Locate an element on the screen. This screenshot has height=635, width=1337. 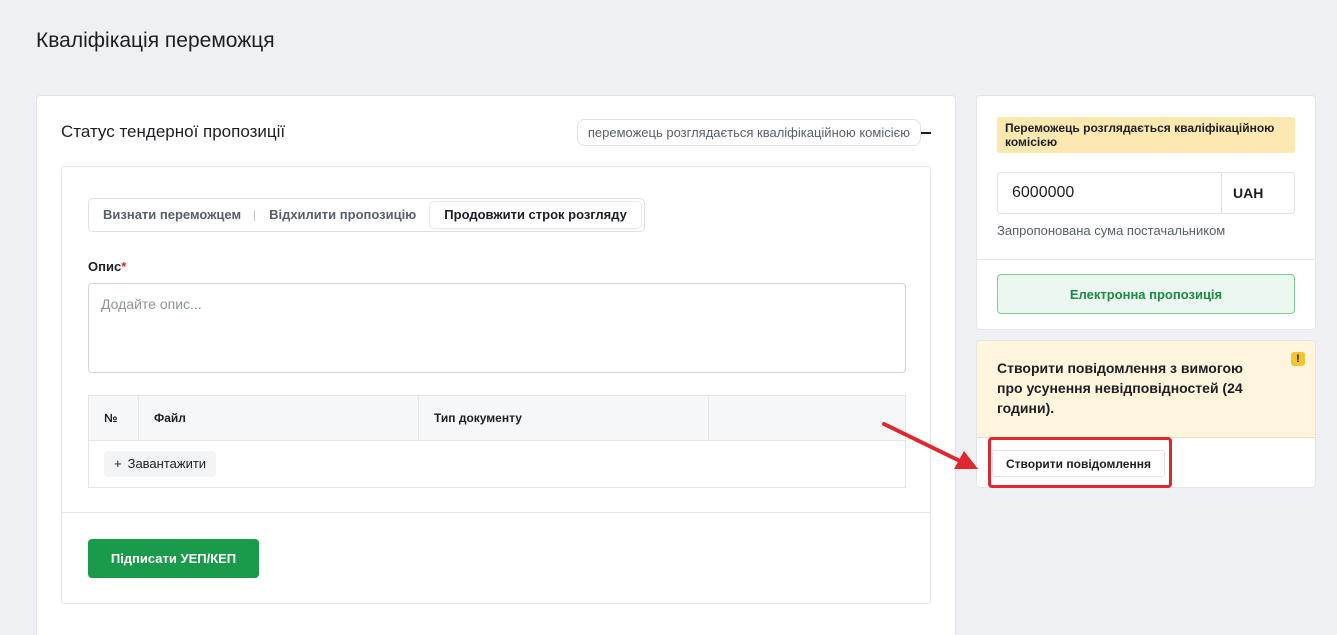
amount-field: UAH is located at coordinates (1146, 193).